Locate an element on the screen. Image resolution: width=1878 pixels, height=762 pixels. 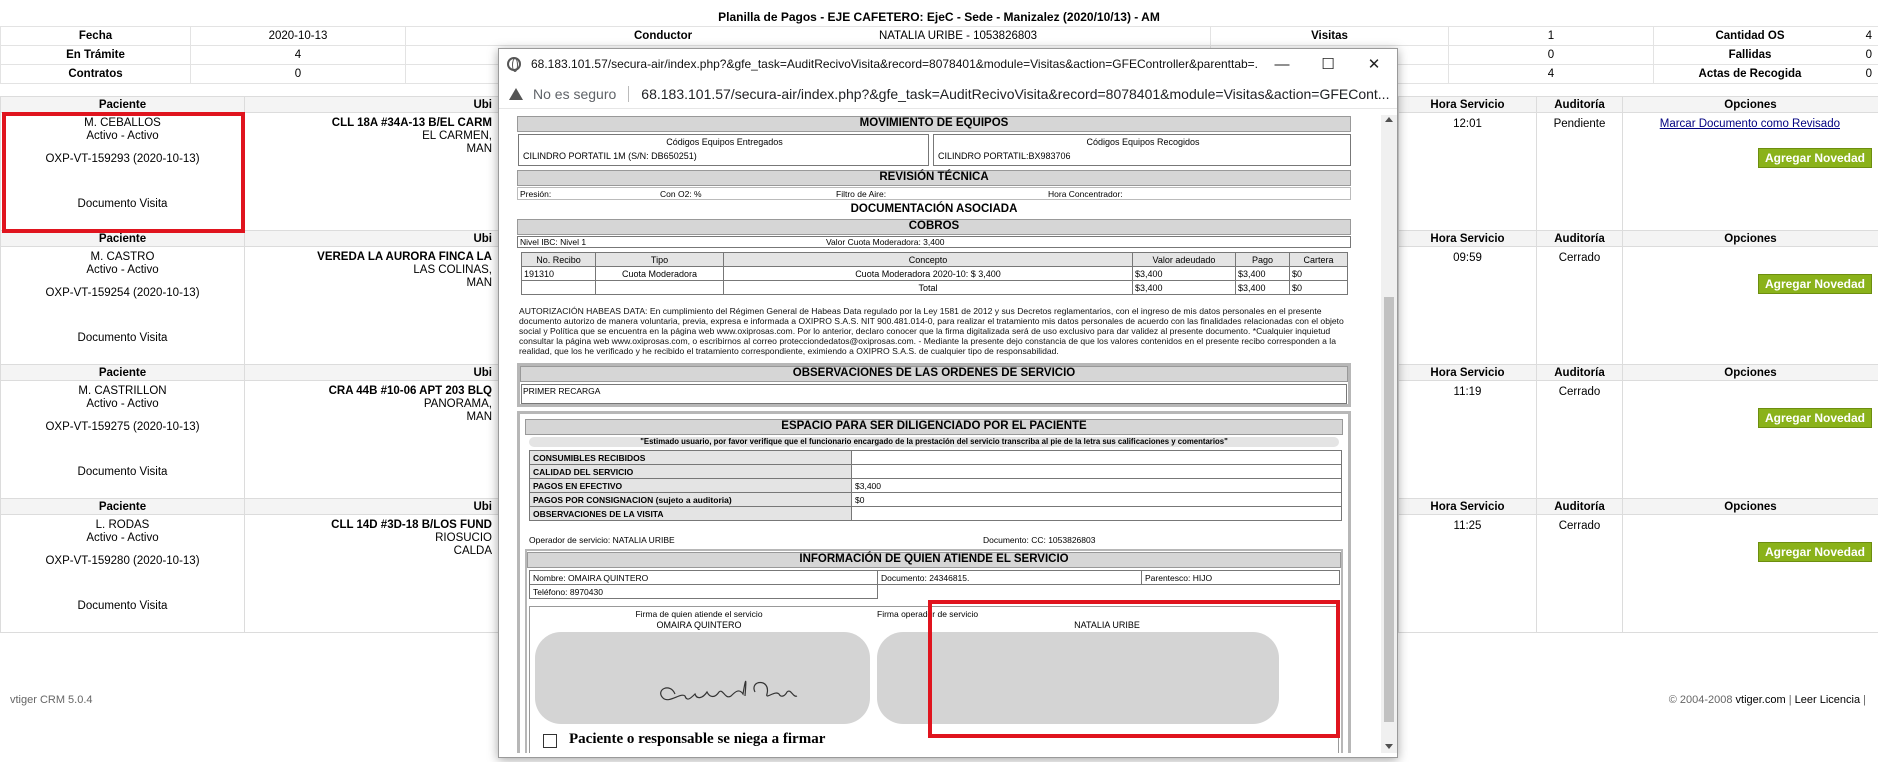
copyright-text: © 2004-2008 is located at coordinates (1702, 700).